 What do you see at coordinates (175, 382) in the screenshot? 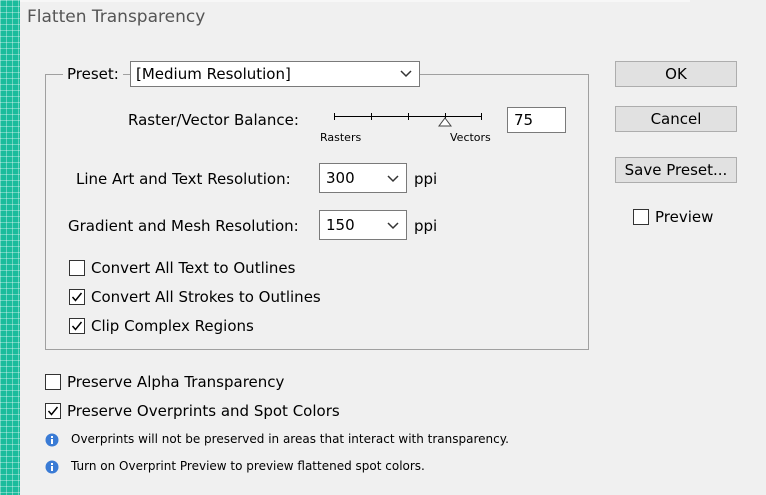
I see `preserve-alpha-label: Preserve Alpha Transparency` at bounding box center [175, 382].